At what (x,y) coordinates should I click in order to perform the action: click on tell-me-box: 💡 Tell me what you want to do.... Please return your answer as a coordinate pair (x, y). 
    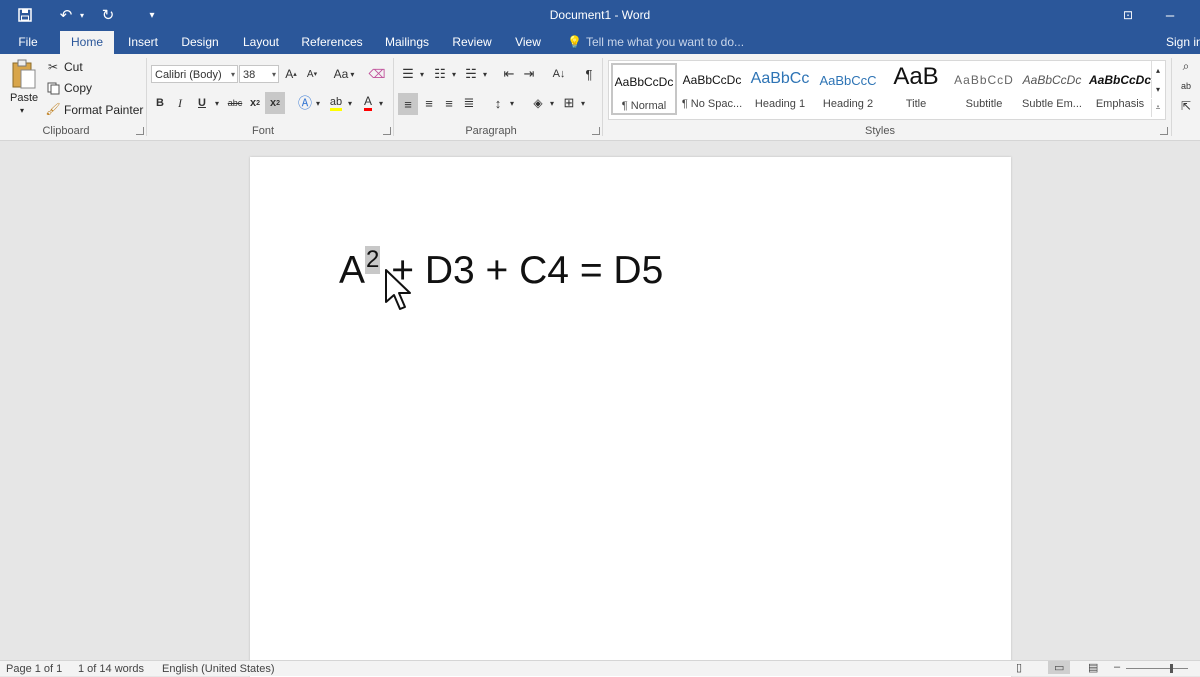
    Looking at the image, I should click on (655, 42).